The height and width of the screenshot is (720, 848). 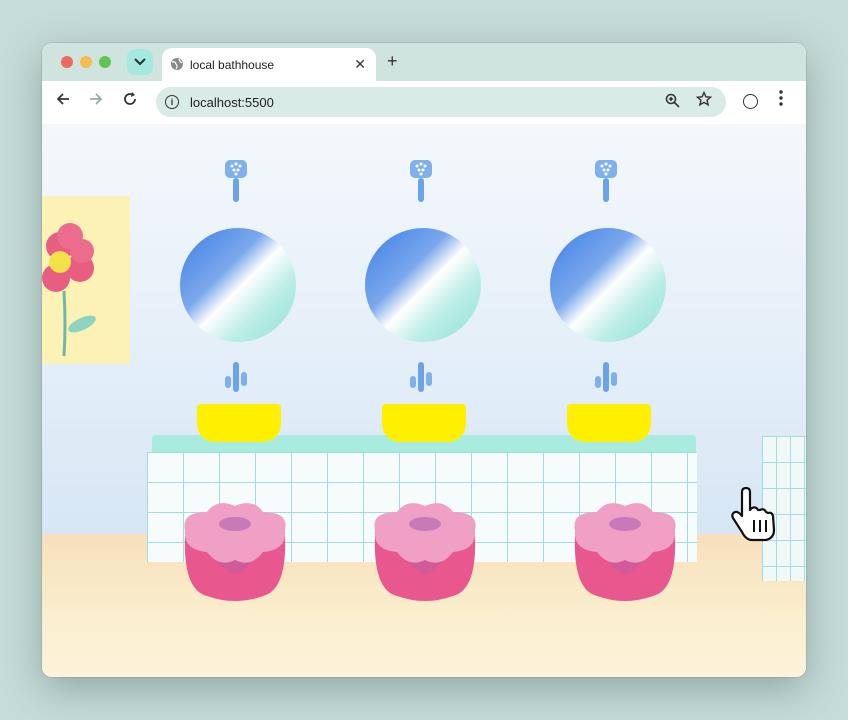 I want to click on minimize-window-button, so click(x=86, y=62).